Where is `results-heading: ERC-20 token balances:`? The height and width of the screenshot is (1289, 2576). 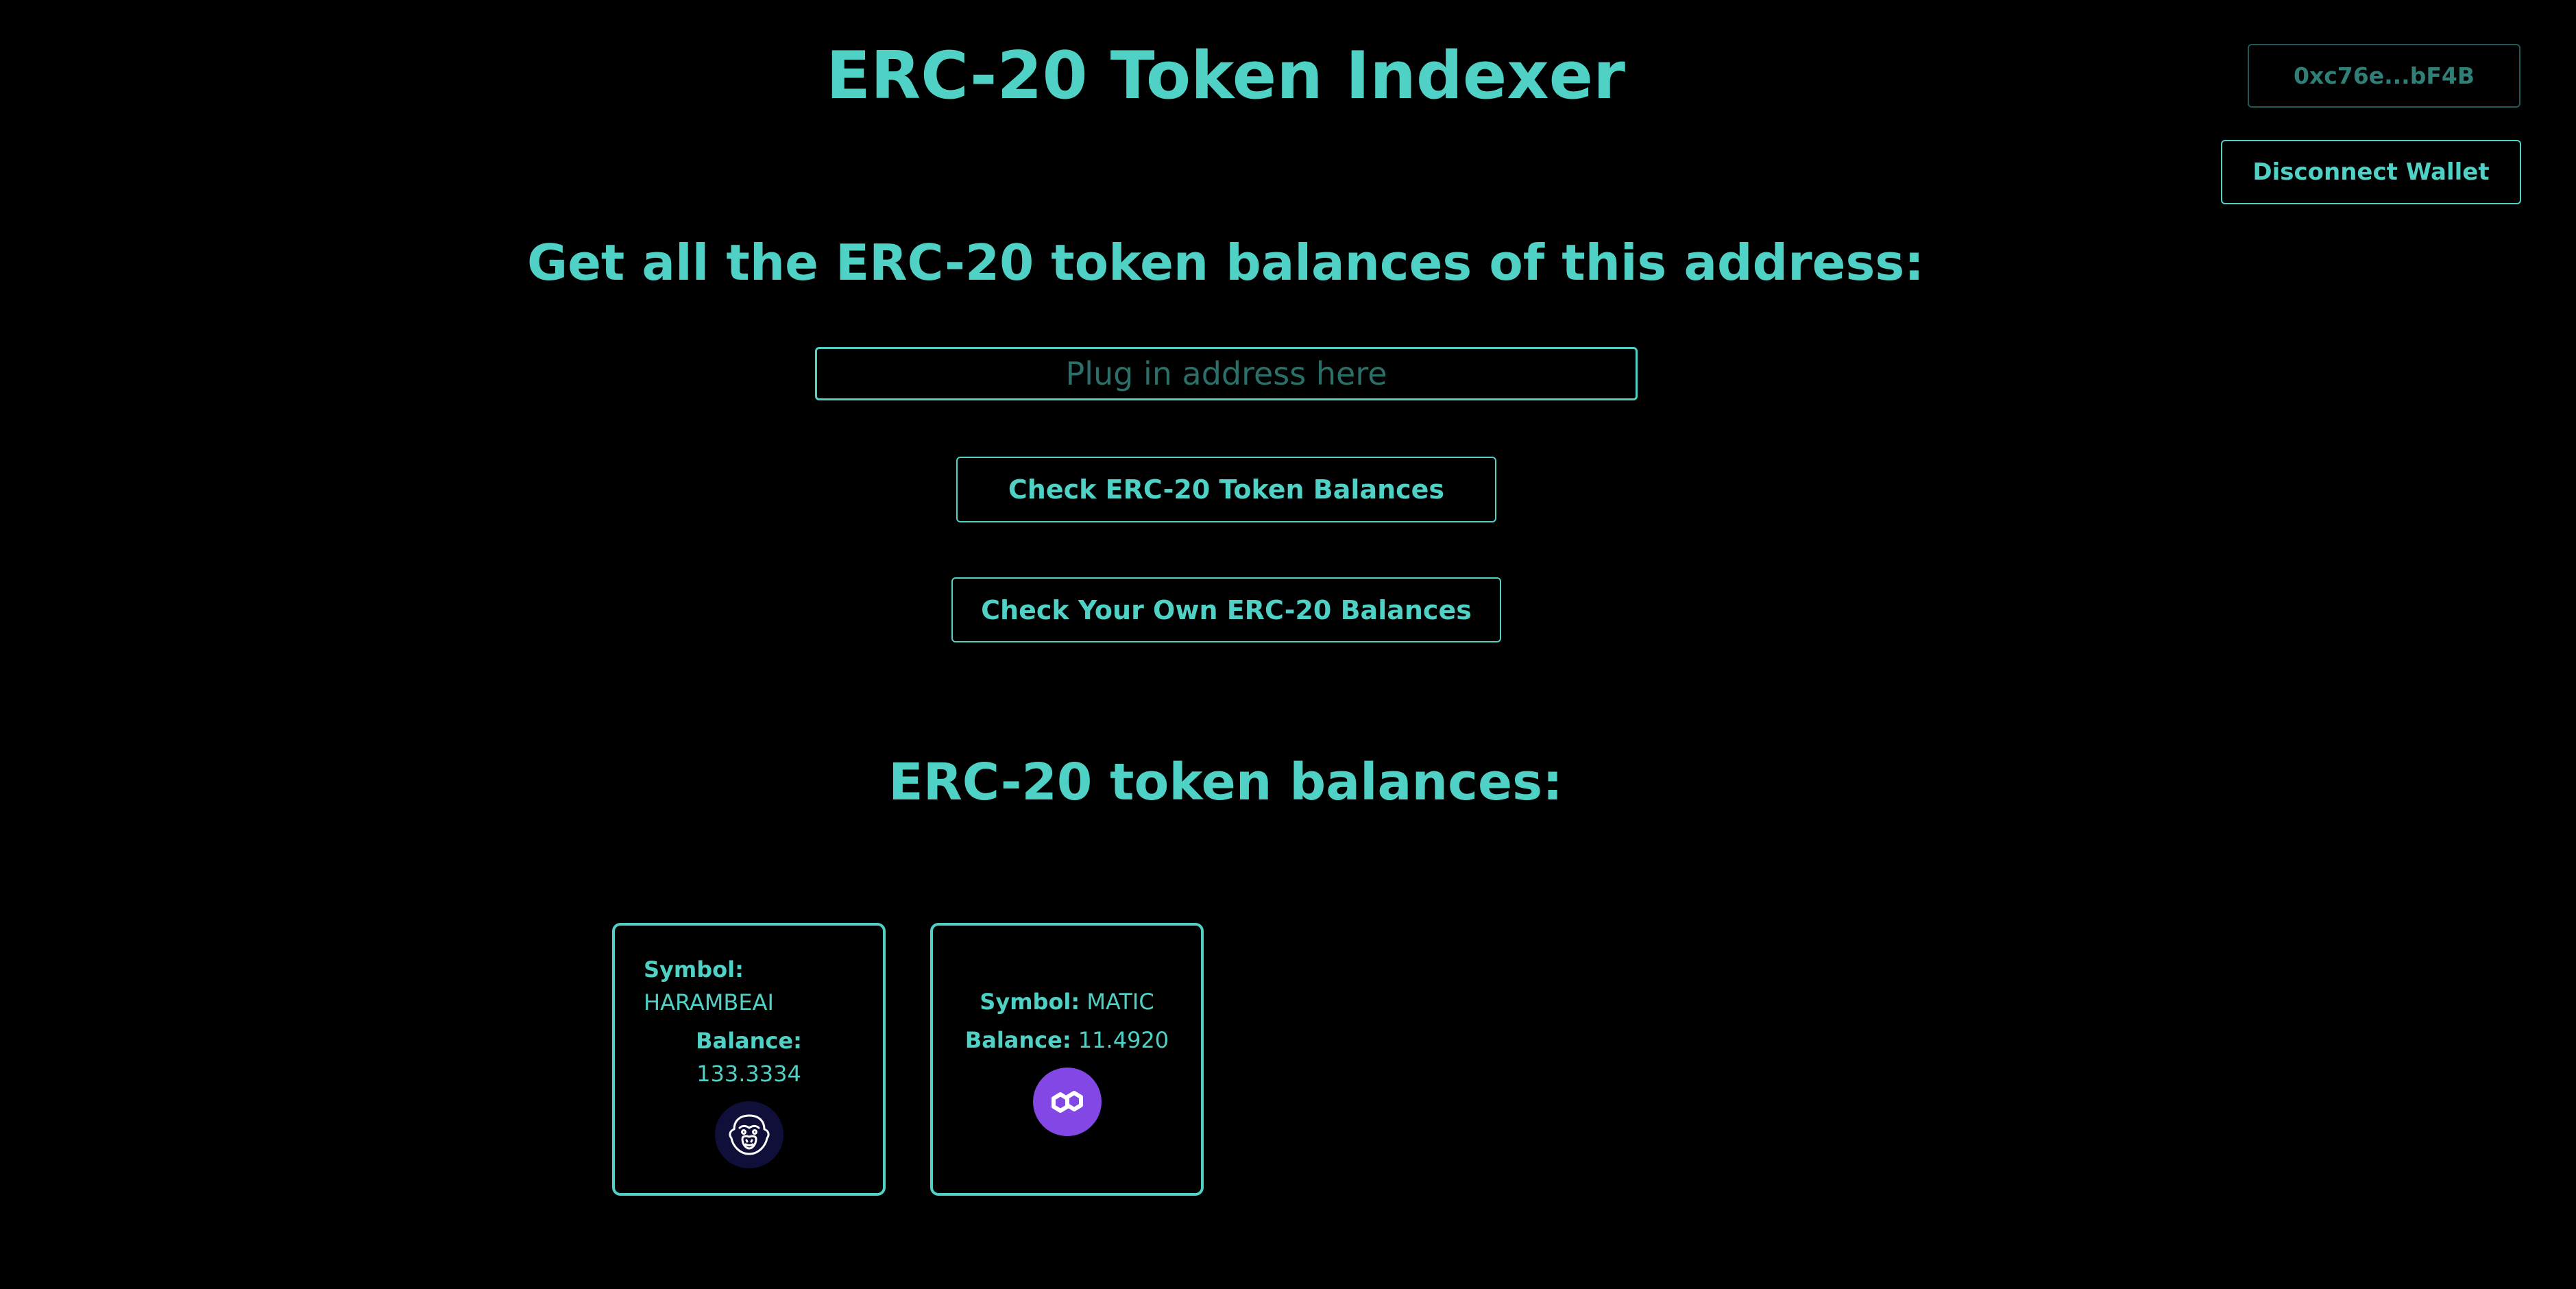 results-heading: ERC-20 token balances: is located at coordinates (1225, 782).